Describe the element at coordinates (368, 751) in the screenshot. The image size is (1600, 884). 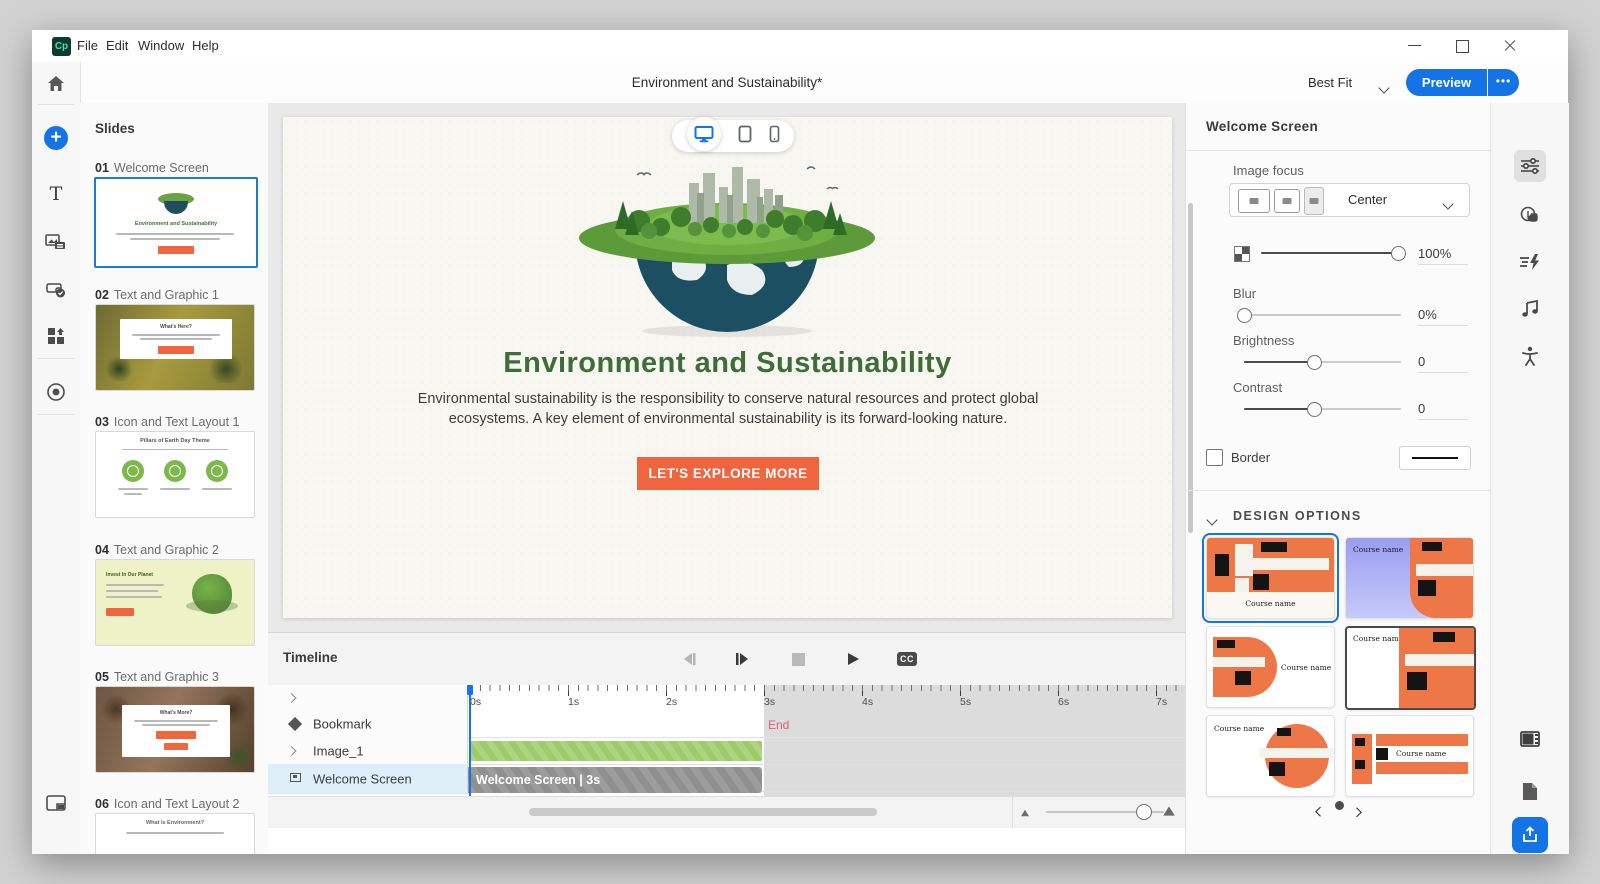
I see `image1-track-row: Image_1` at that location.